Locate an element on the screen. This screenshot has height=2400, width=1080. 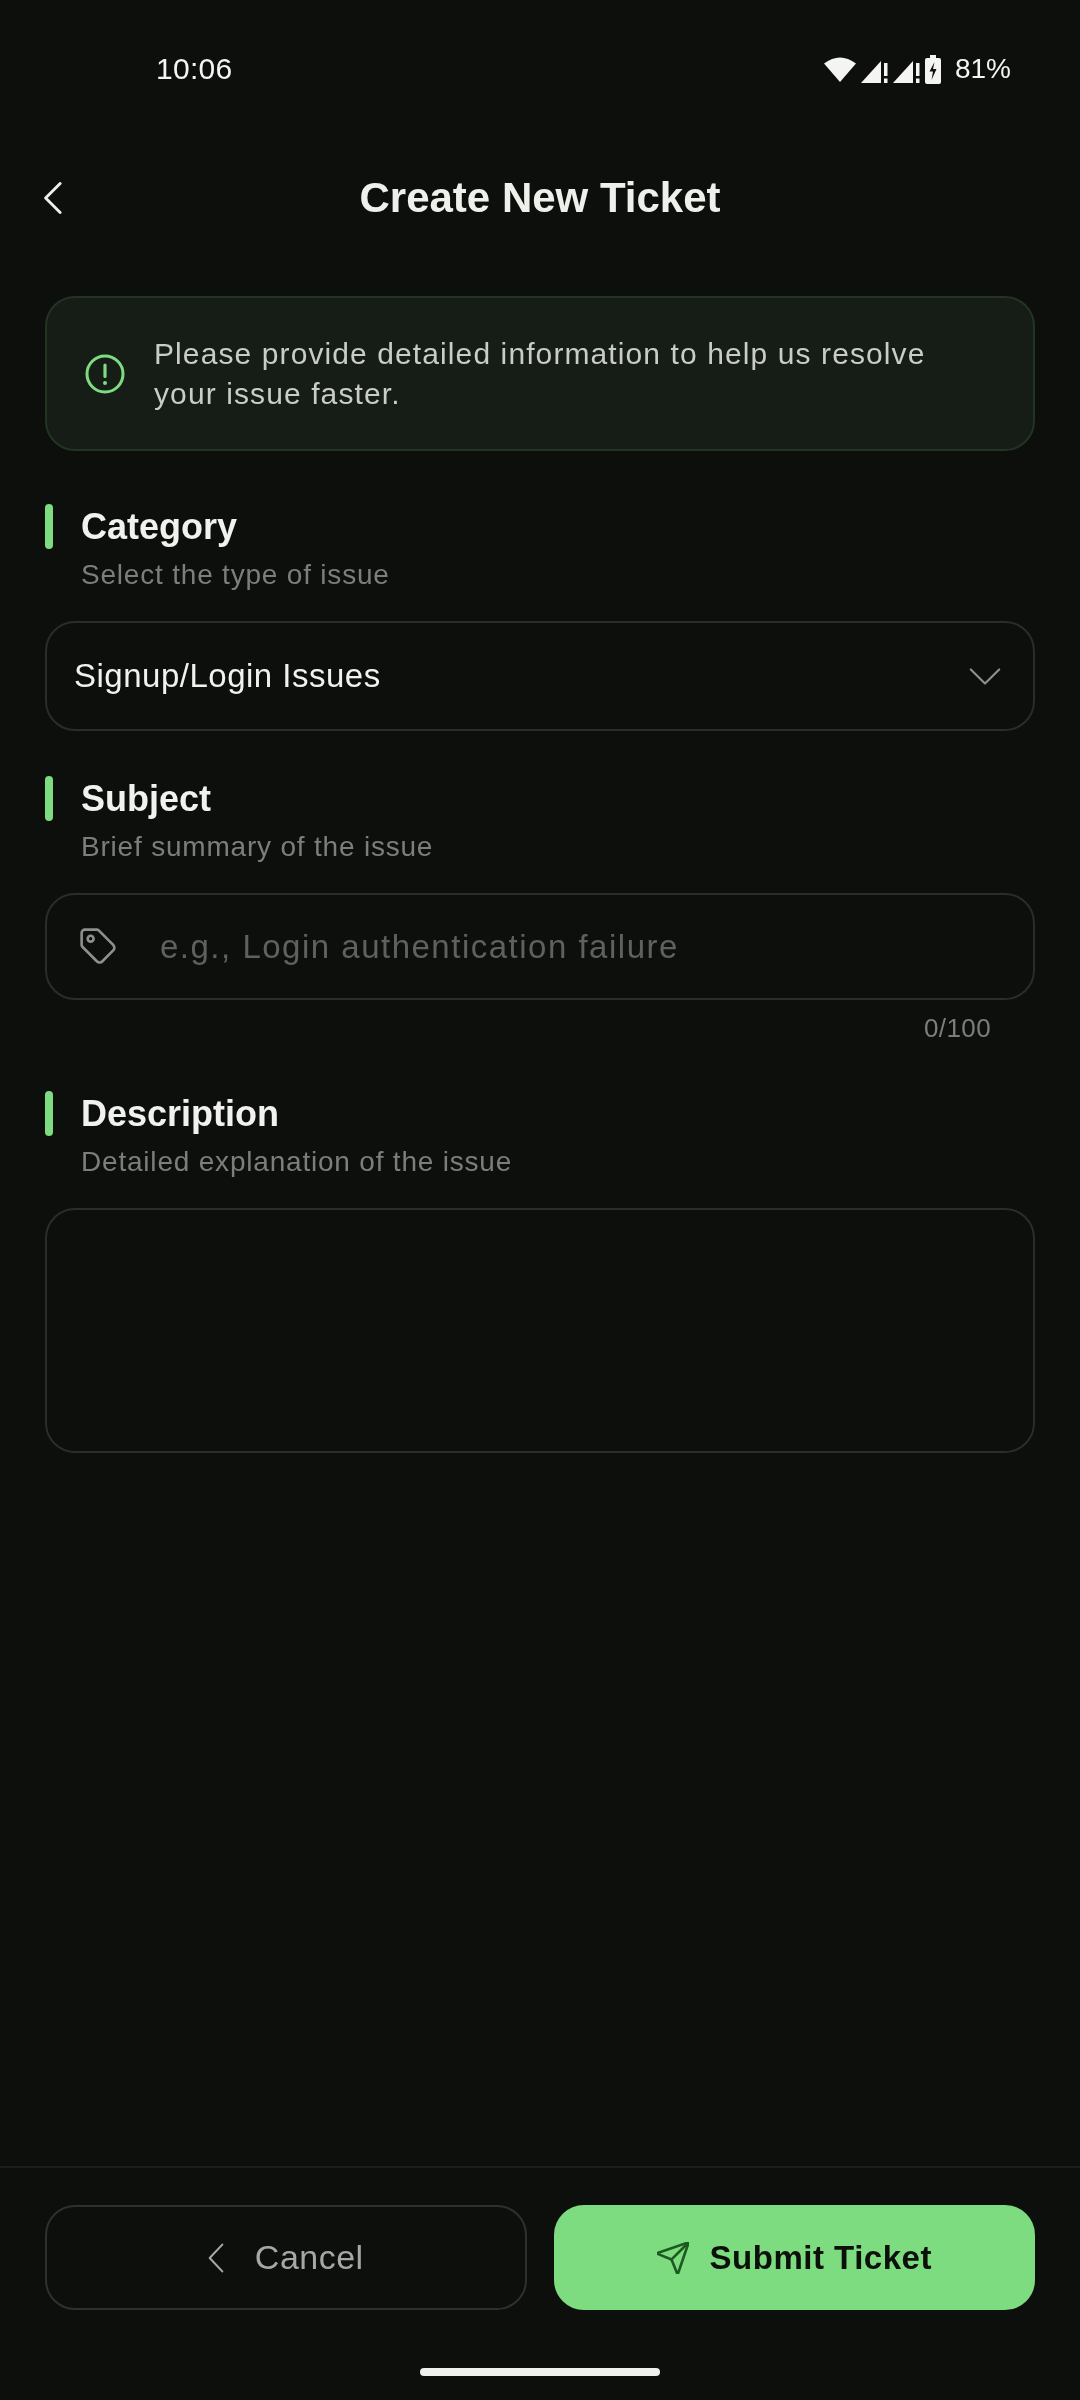
submit-button: Submit Ticket is located at coordinates (794, 2257).